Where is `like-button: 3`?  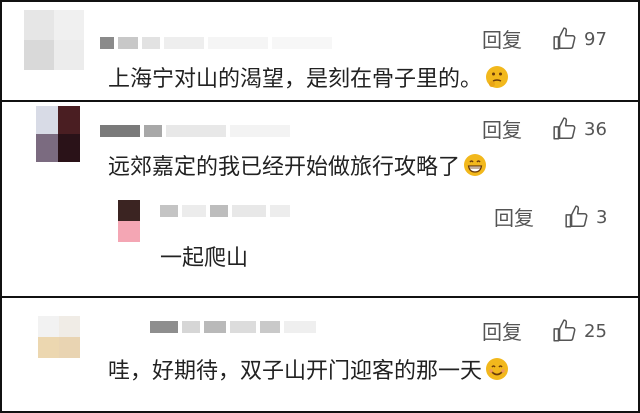
like-button: 3 is located at coordinates (585, 217).